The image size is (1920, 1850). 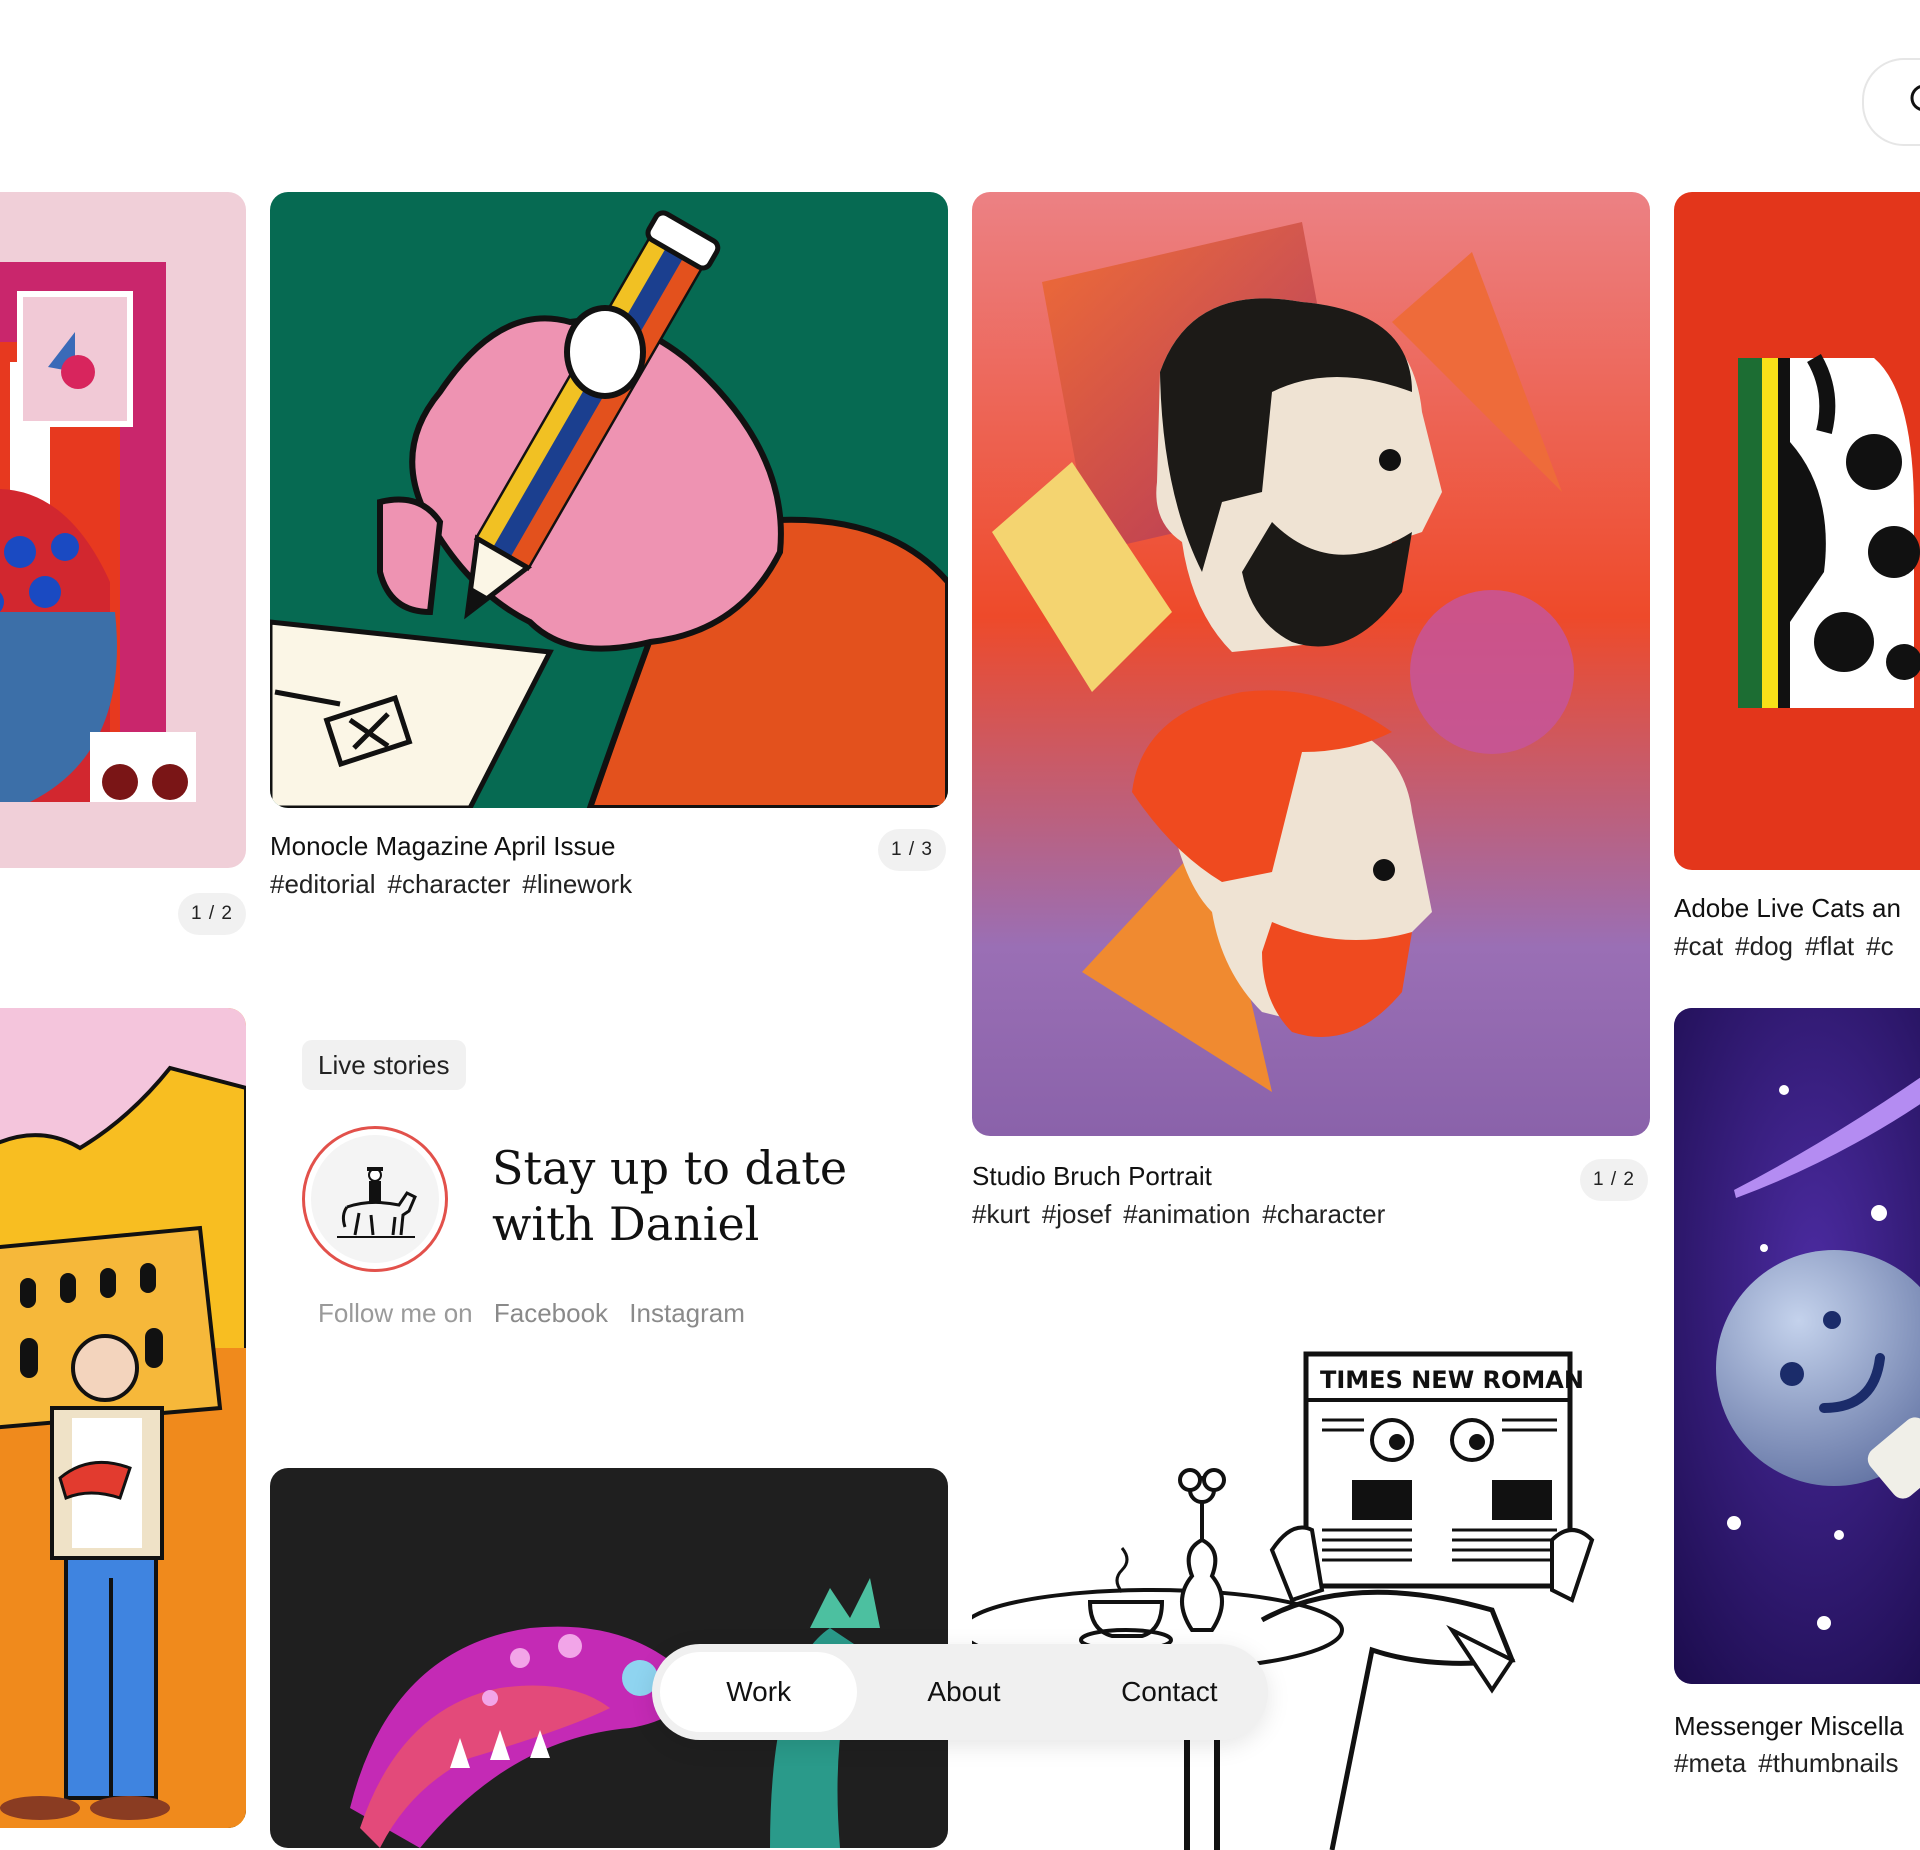 I want to click on project-title: Monocle Magazine April Issue, so click(x=442, y=846).